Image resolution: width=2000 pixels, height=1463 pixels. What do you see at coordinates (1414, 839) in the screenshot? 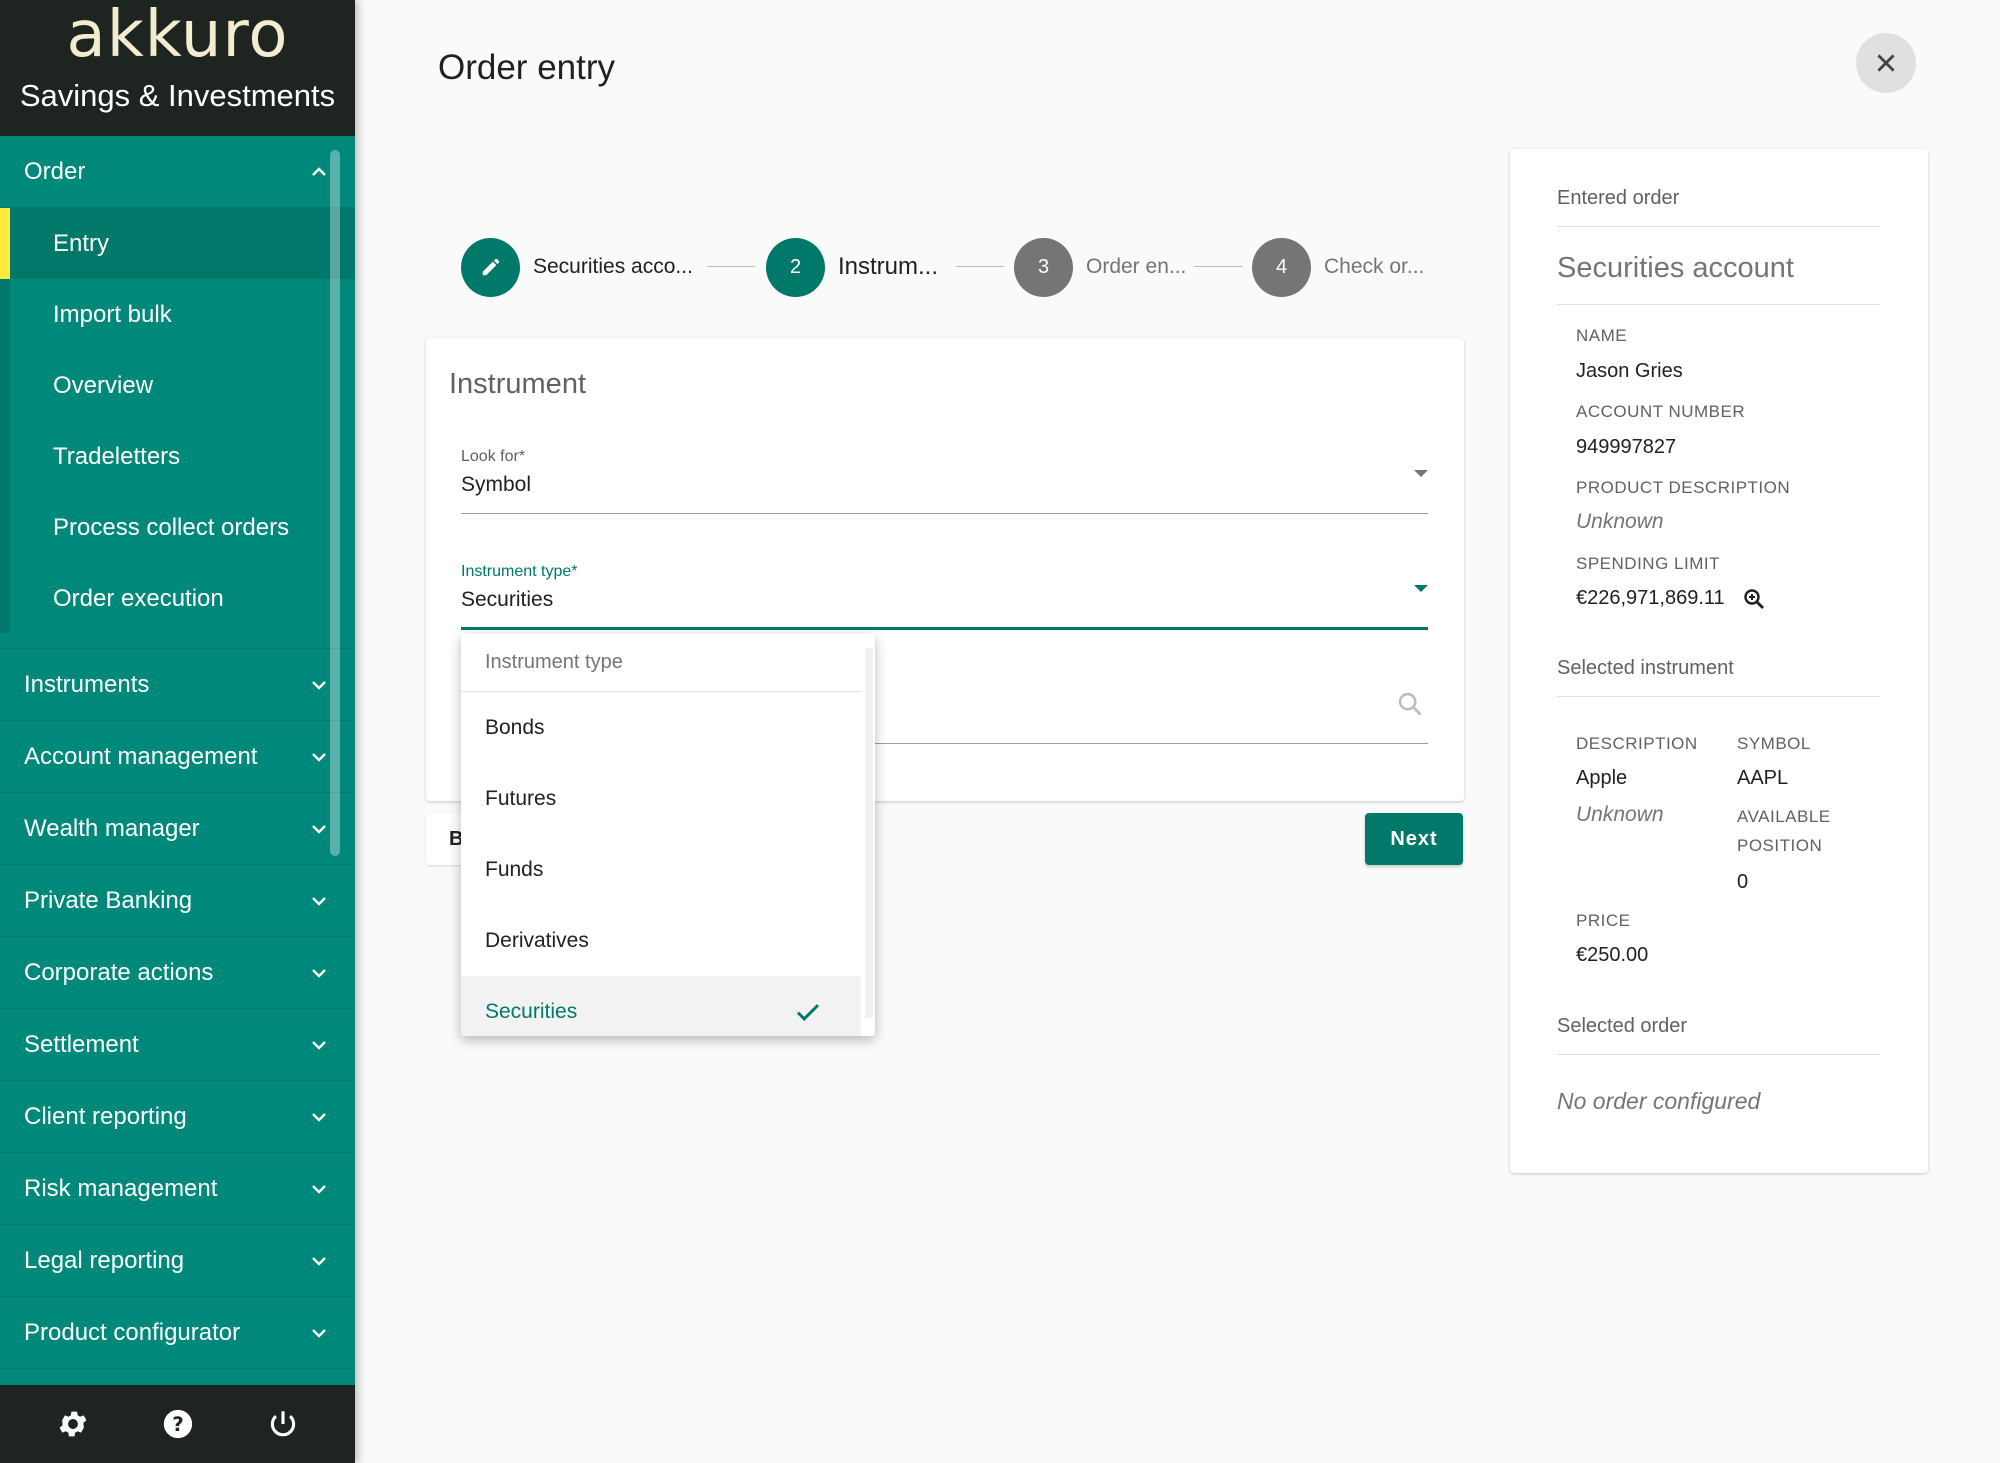
I see `next-button: Next` at bounding box center [1414, 839].